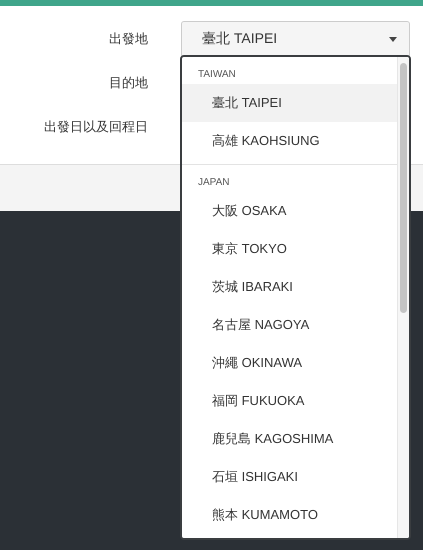 The height and width of the screenshot is (550, 423). I want to click on dropdown-option: 福岡 FUKUOKA, so click(289, 401).